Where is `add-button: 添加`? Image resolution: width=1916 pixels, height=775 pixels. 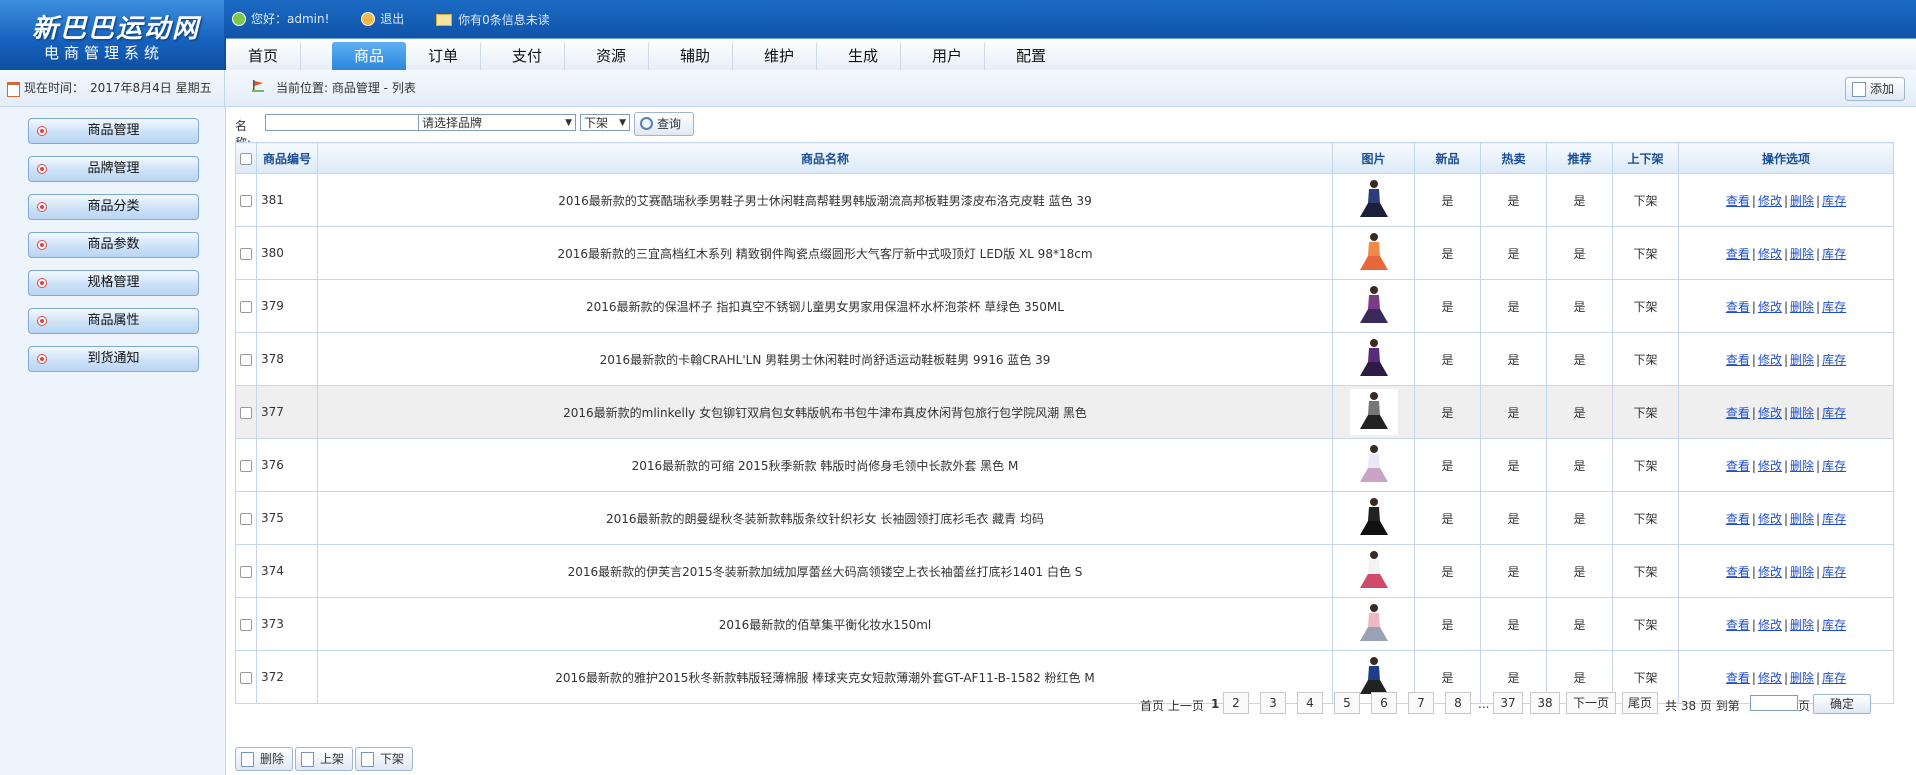
add-button: 添加 is located at coordinates (1875, 89).